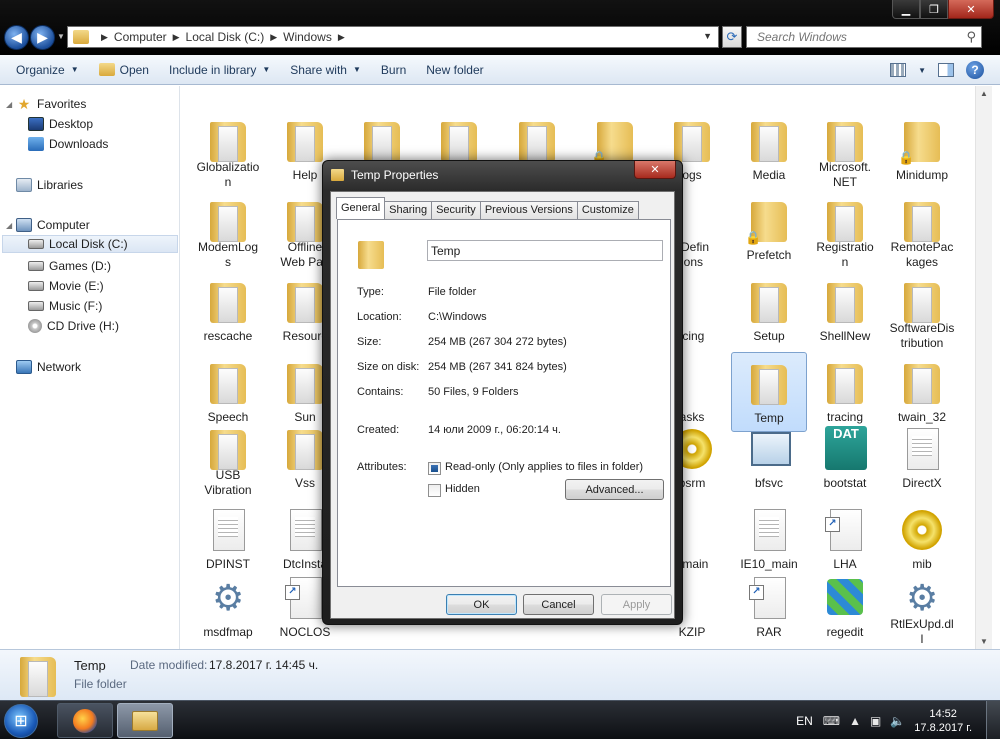  I want to click on cancel-button: Cancel, so click(558, 604).